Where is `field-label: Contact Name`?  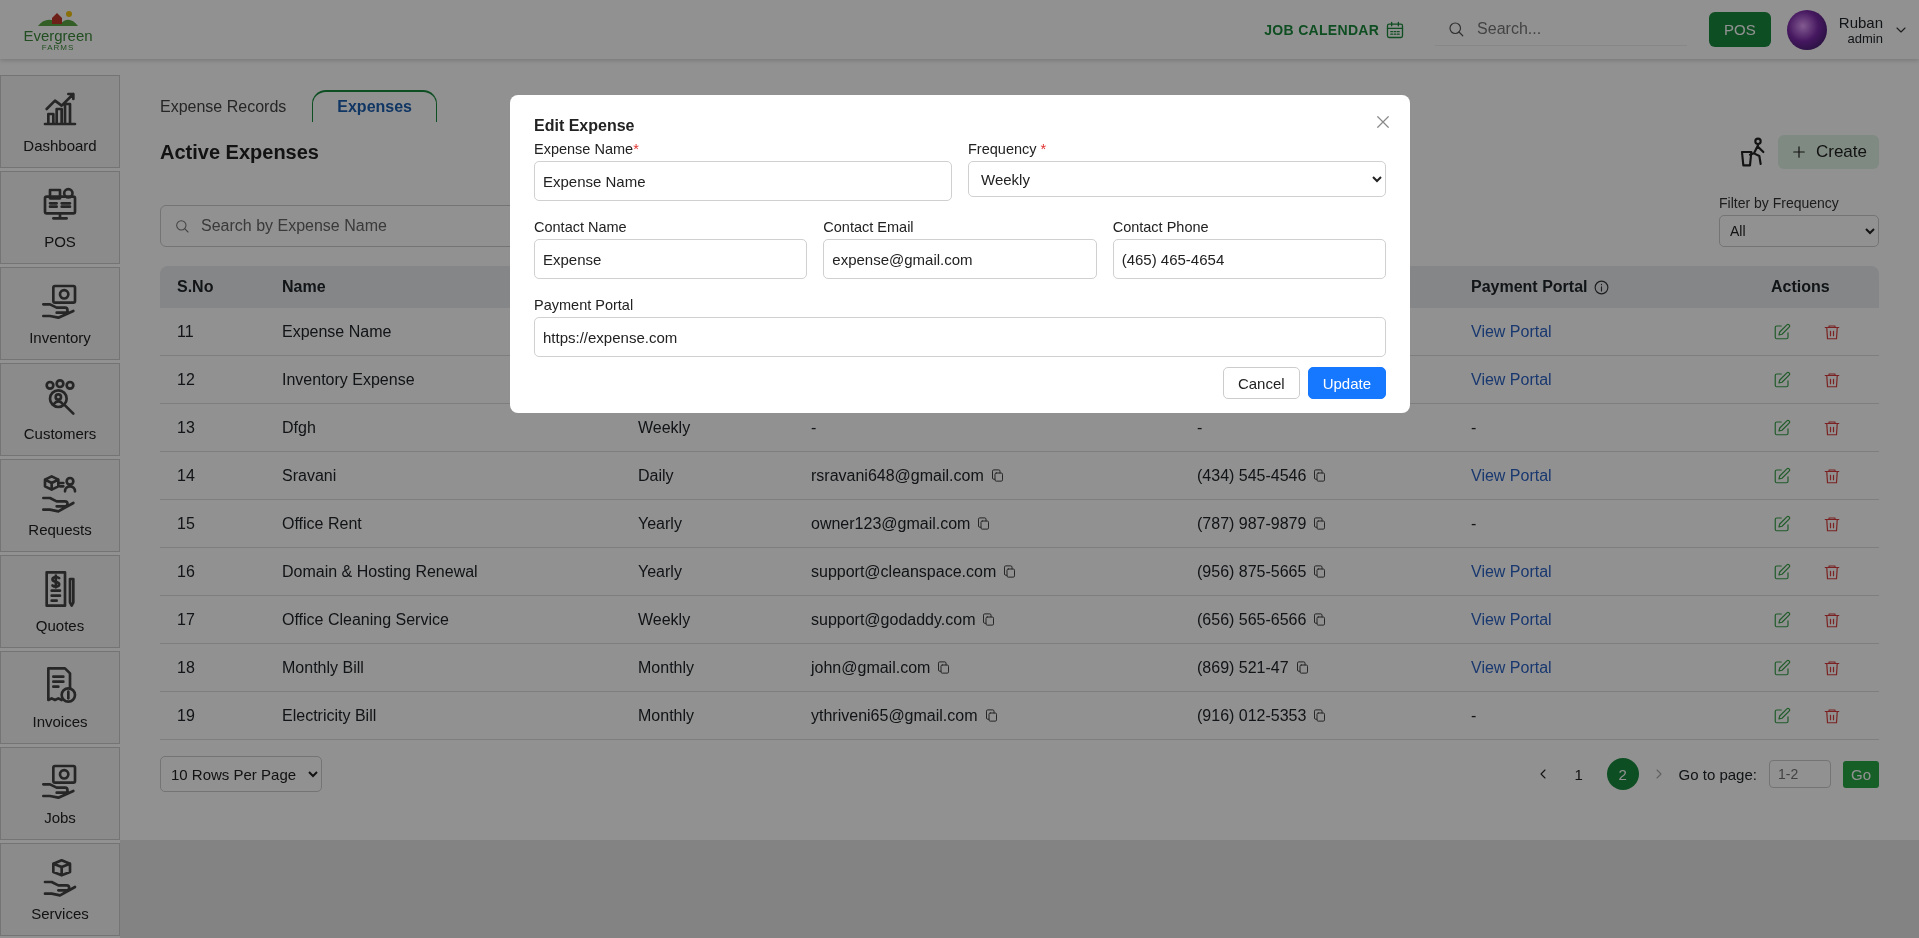 field-label: Contact Name is located at coordinates (581, 227).